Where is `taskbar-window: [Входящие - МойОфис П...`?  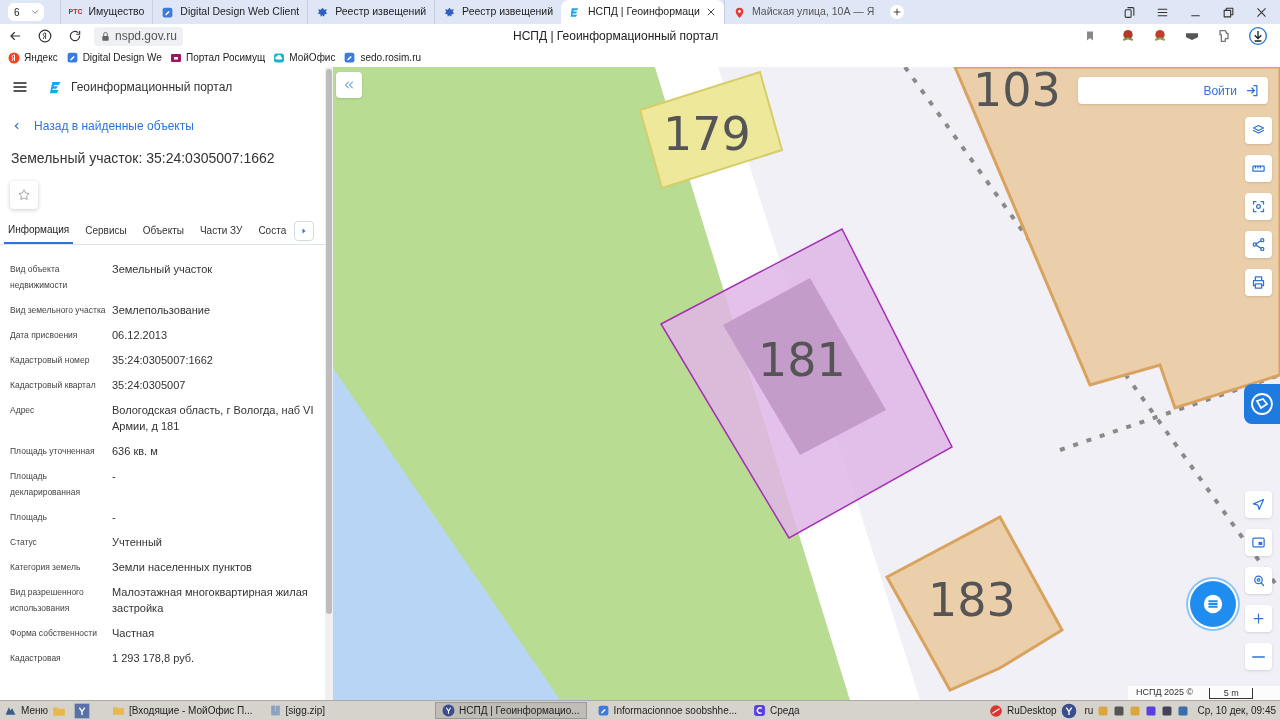
taskbar-window: [Входящие - МойОфис П... is located at coordinates (182, 710).